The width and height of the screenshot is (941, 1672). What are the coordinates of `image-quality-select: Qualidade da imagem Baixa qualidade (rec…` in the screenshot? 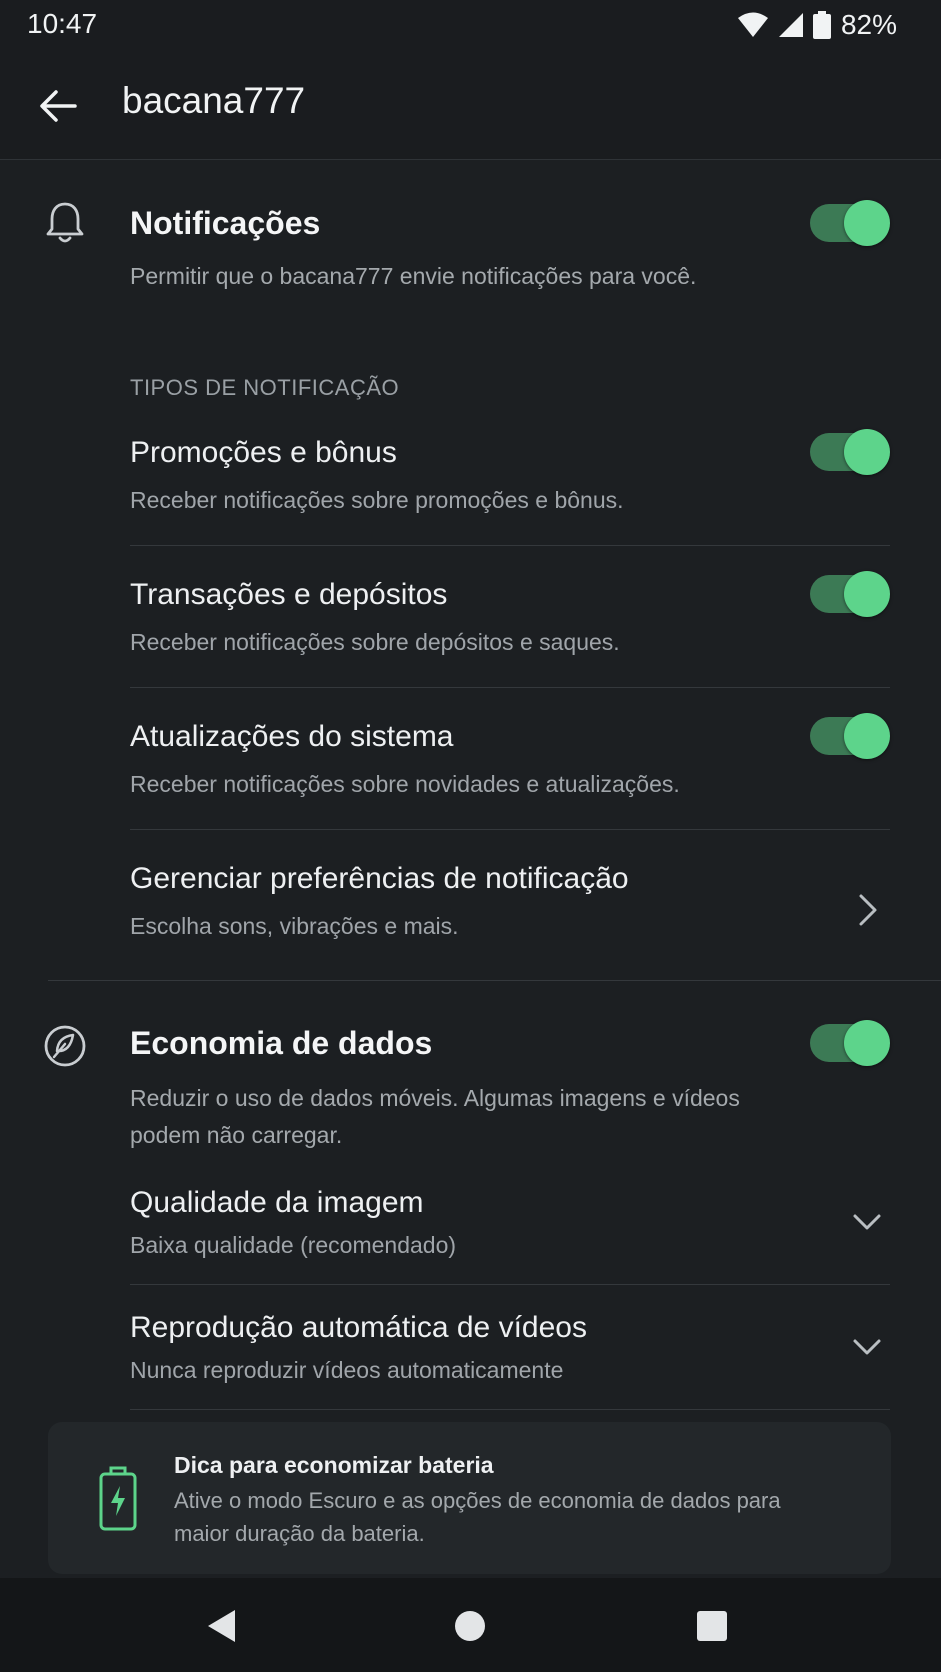 It's located at (510, 1232).